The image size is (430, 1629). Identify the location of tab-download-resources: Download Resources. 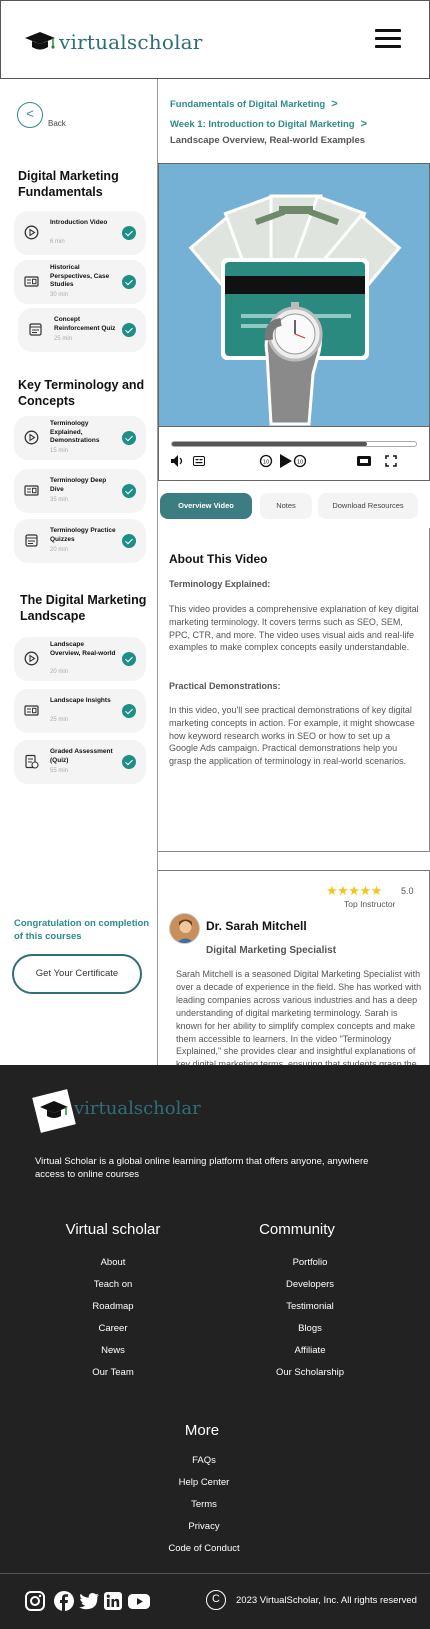
(368, 506).